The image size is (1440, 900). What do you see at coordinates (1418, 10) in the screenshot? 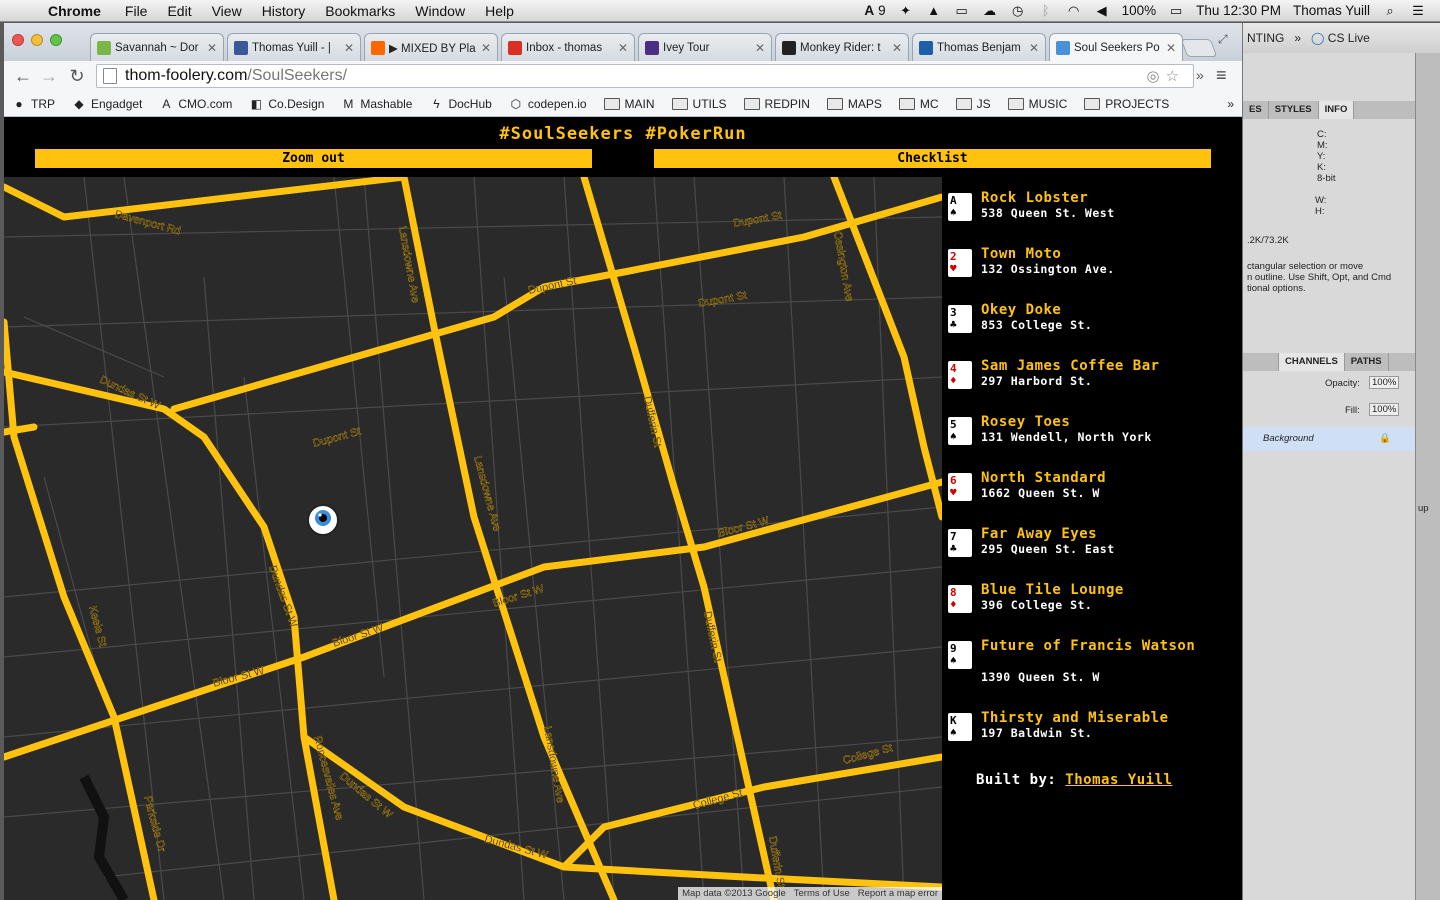
I see `notification-list-icon: ☰` at bounding box center [1418, 10].